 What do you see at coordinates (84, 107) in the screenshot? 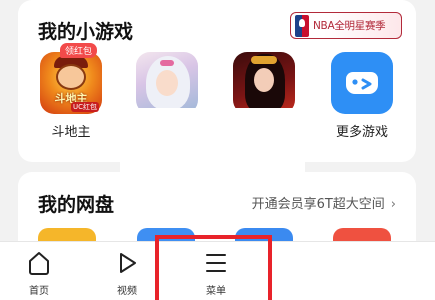
I see `uc-red-packet-tag: UC红包` at bounding box center [84, 107].